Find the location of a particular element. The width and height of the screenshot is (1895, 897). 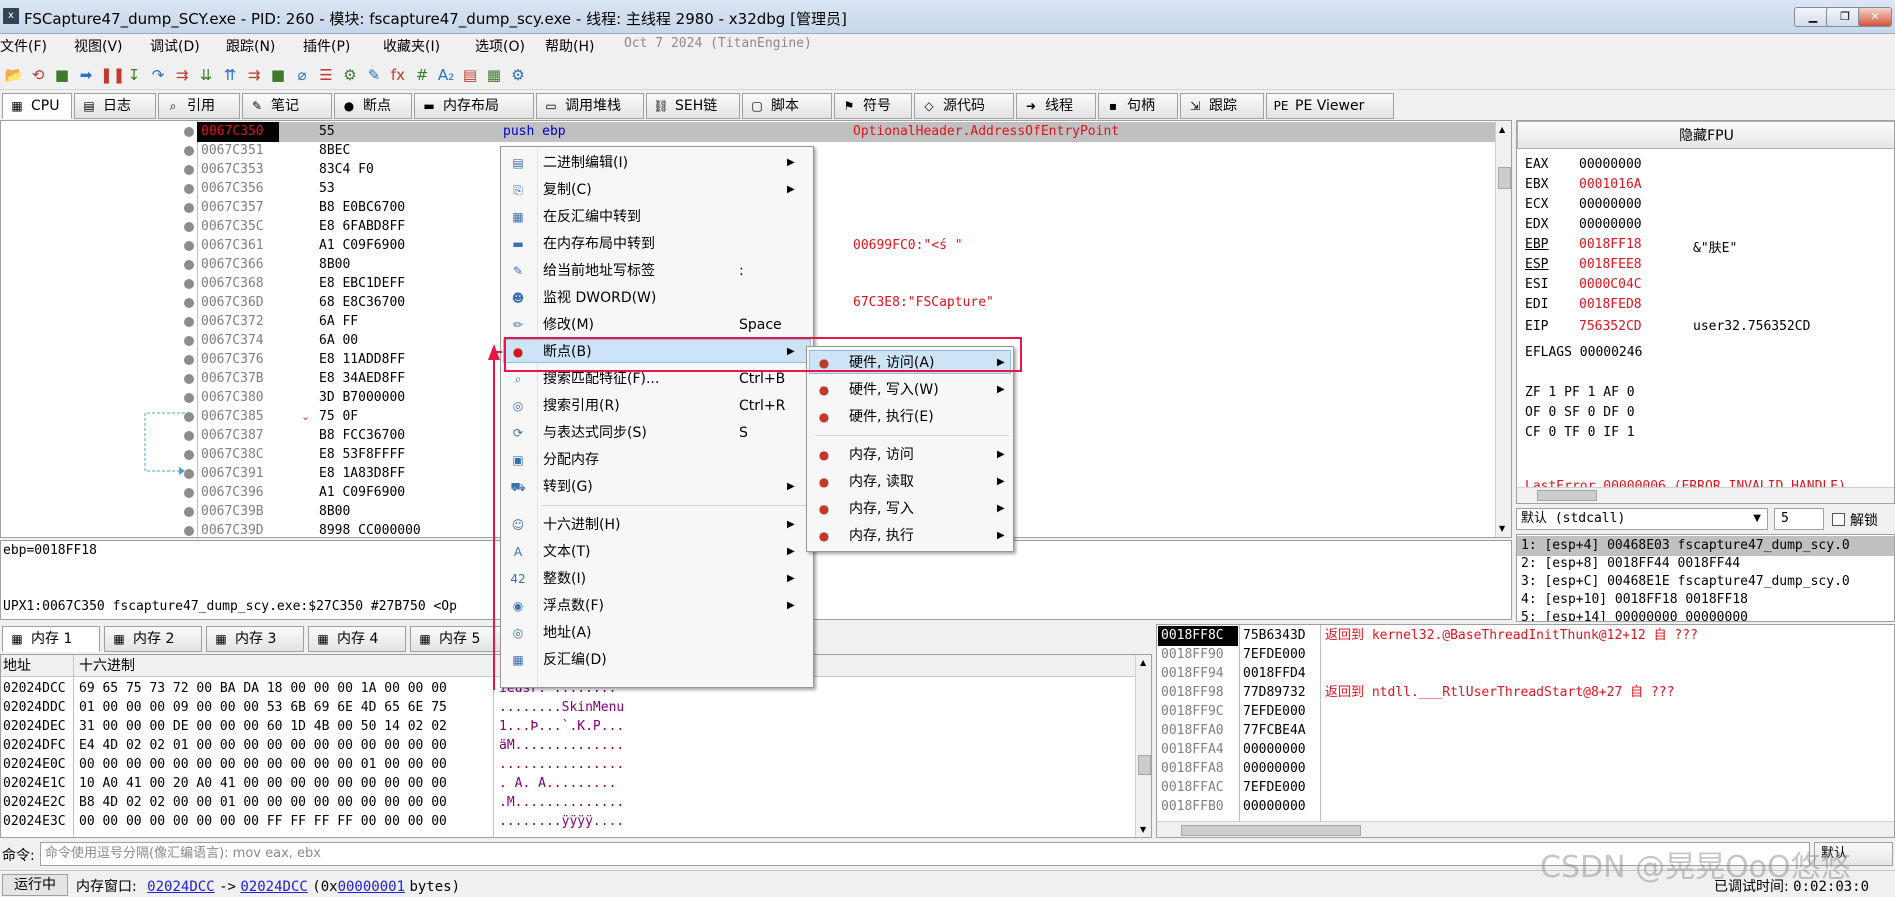

registers-hscrollbar is located at coordinates (1705, 495).